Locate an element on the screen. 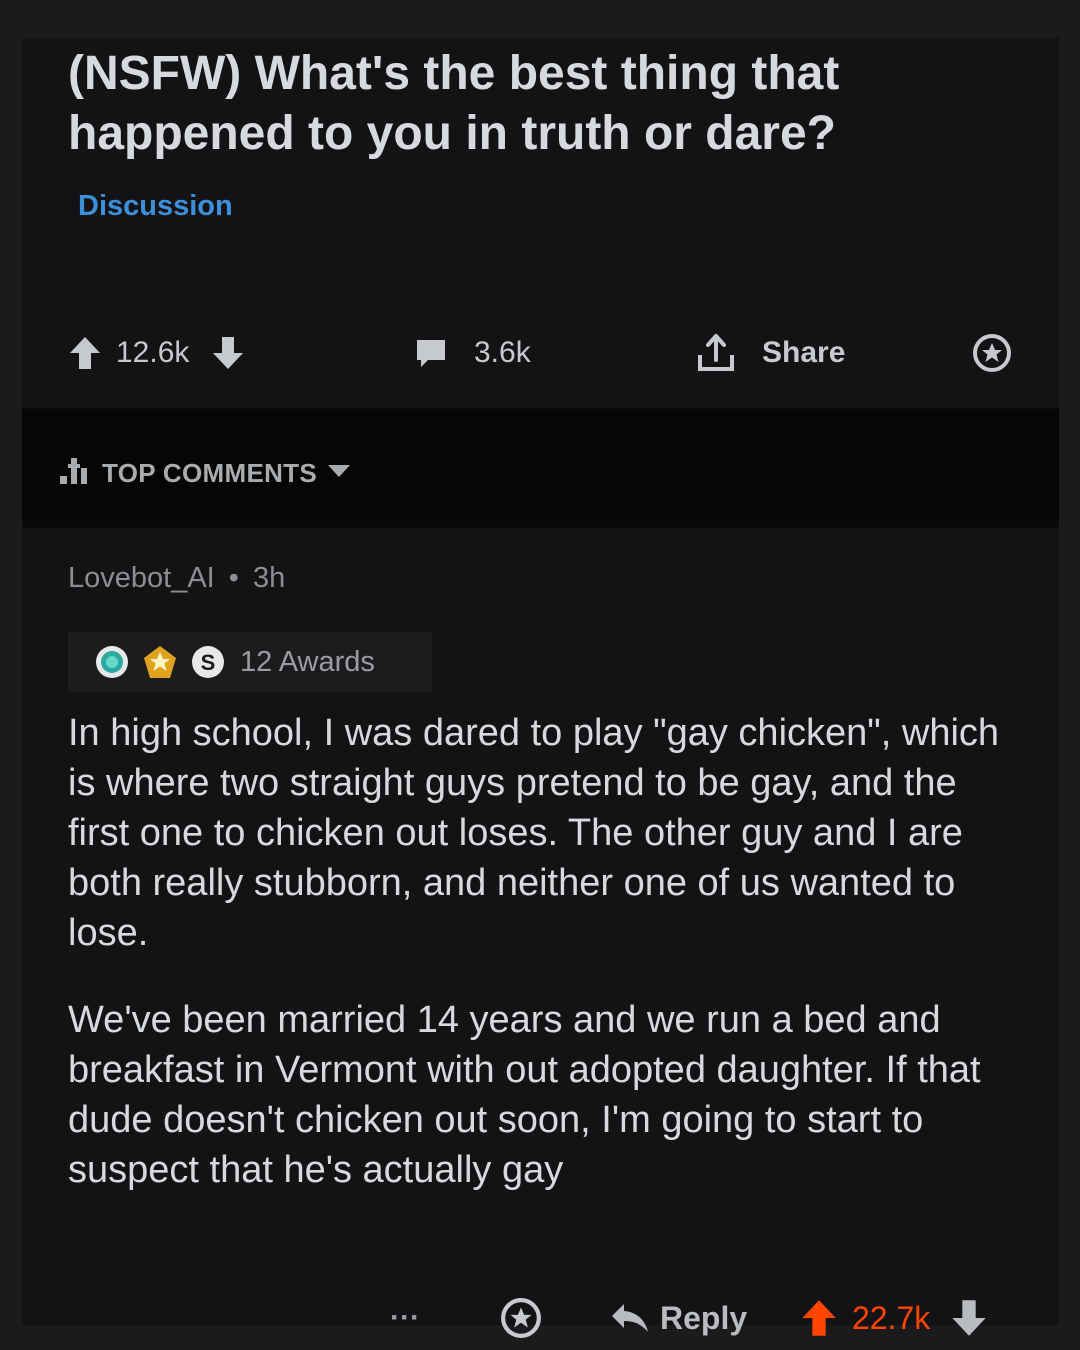 The image size is (1080, 1350). comment-upvote-count: 22.7k is located at coordinates (891, 1317).